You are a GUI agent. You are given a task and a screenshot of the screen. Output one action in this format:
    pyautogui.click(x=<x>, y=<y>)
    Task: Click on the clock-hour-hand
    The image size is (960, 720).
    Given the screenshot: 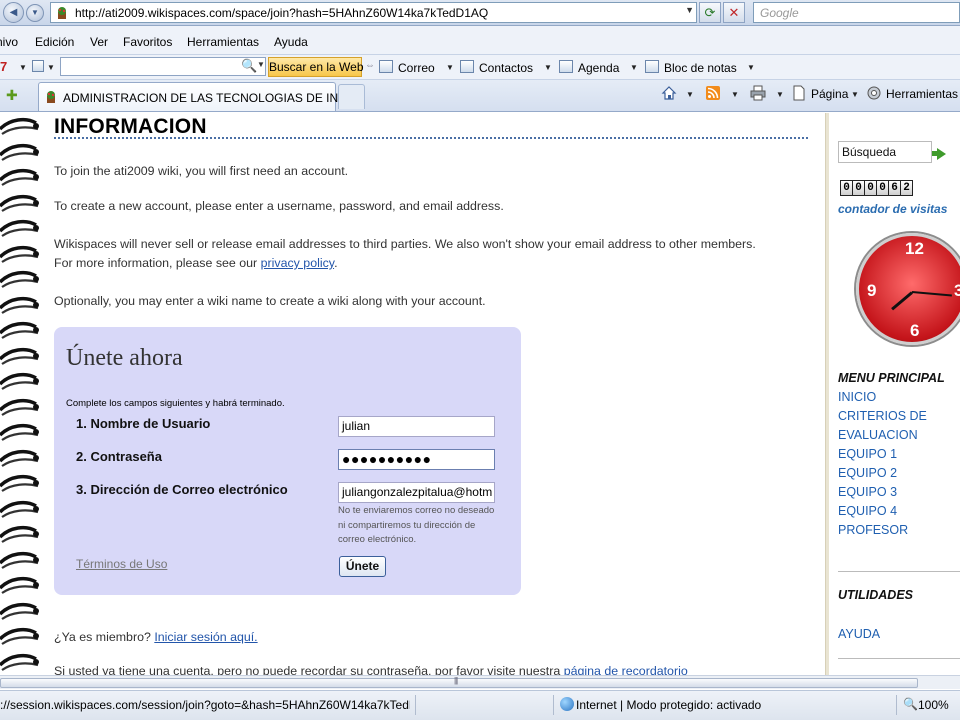 What is the action you would take?
    pyautogui.click(x=902, y=301)
    